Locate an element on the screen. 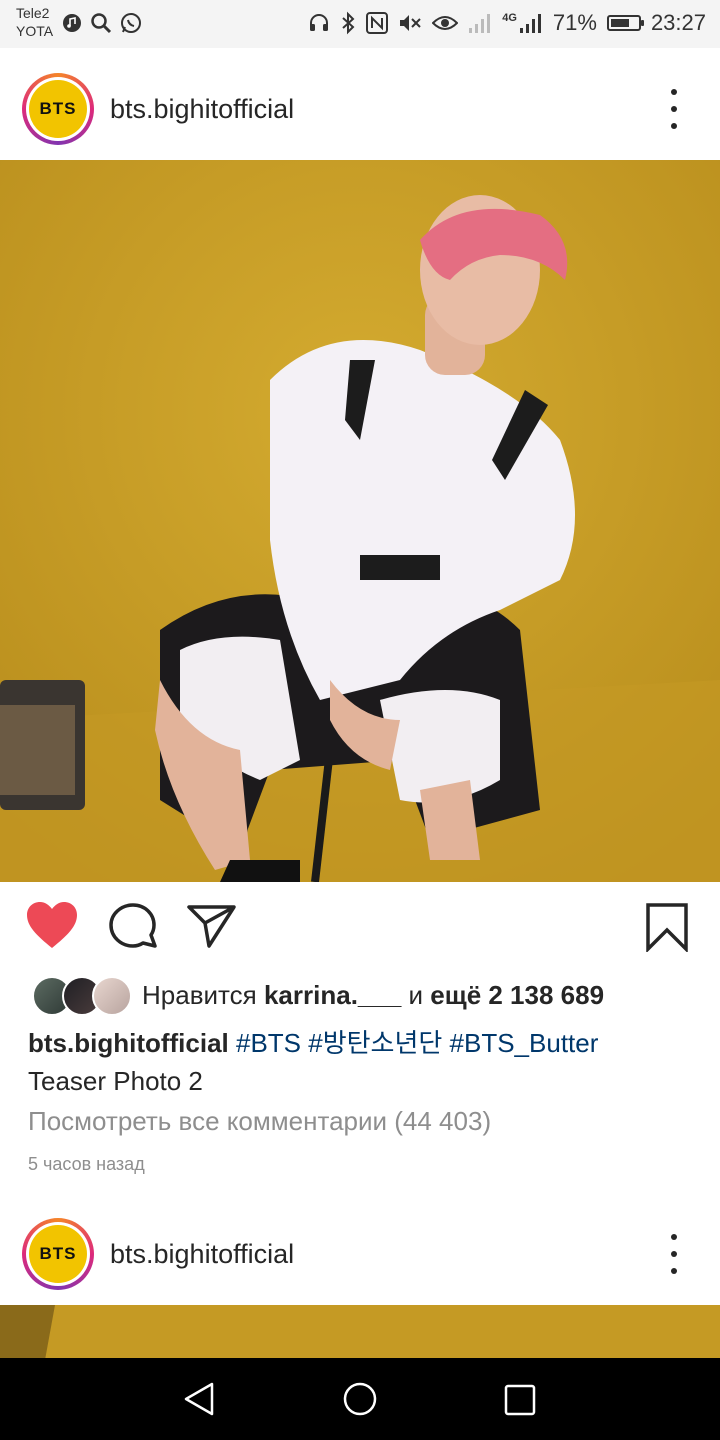 The width and height of the screenshot is (720, 1440). likes-row: Нравится karrina.___ и ещё 2 138 689 is located at coordinates (316, 995).